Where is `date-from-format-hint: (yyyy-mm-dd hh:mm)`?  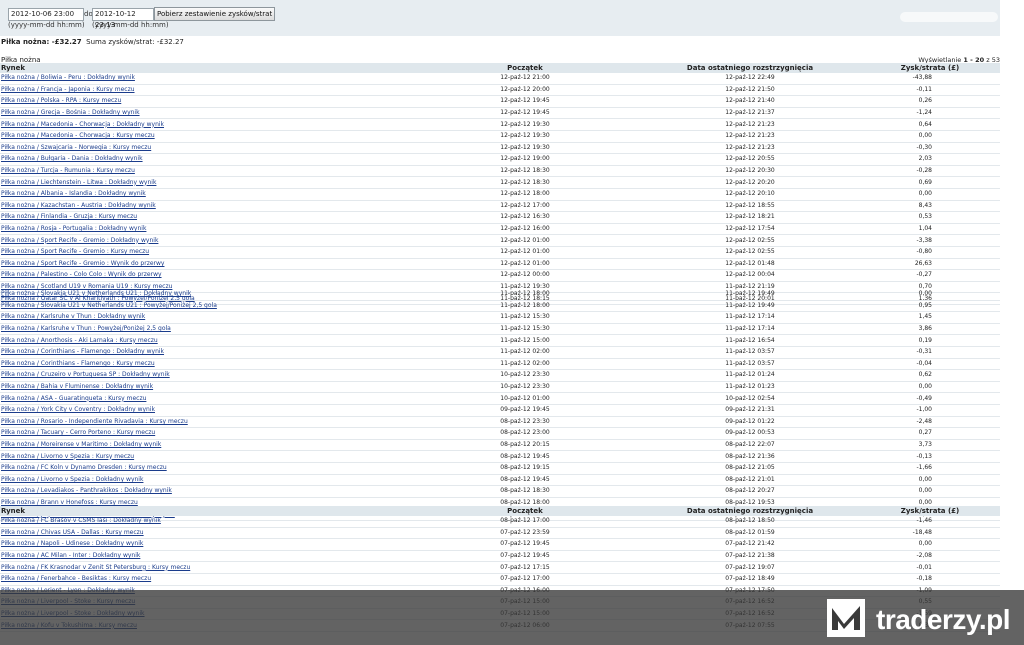
date-from-format-hint: (yyyy-mm-dd hh:mm) is located at coordinates (46, 25).